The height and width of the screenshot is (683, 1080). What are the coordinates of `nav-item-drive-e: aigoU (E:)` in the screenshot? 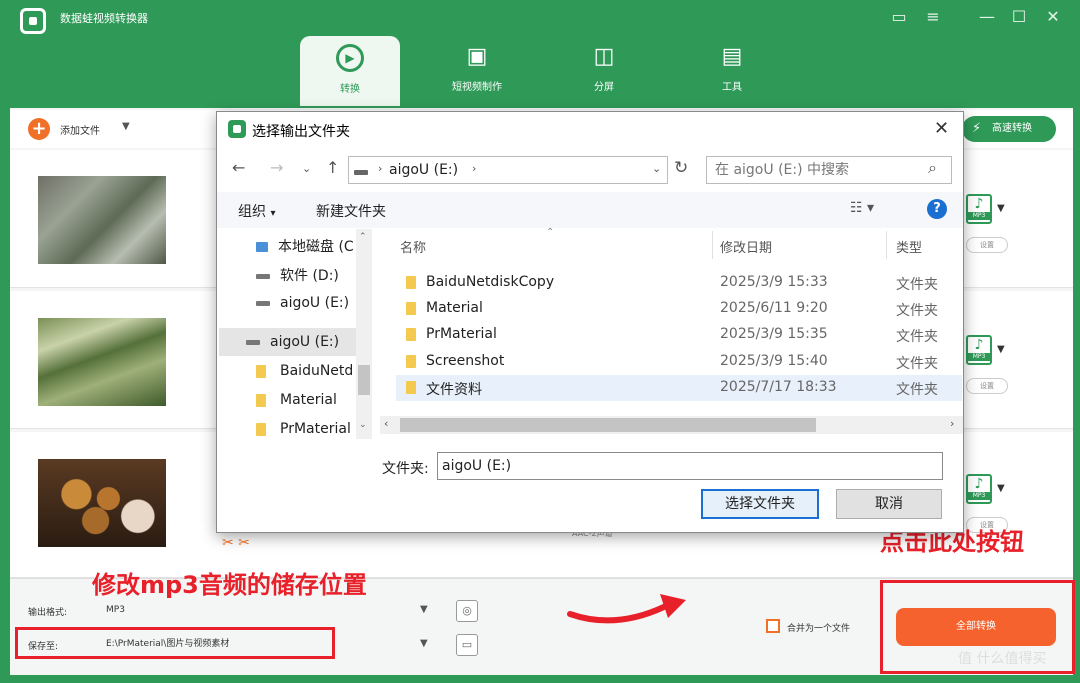 It's located at (302, 303).